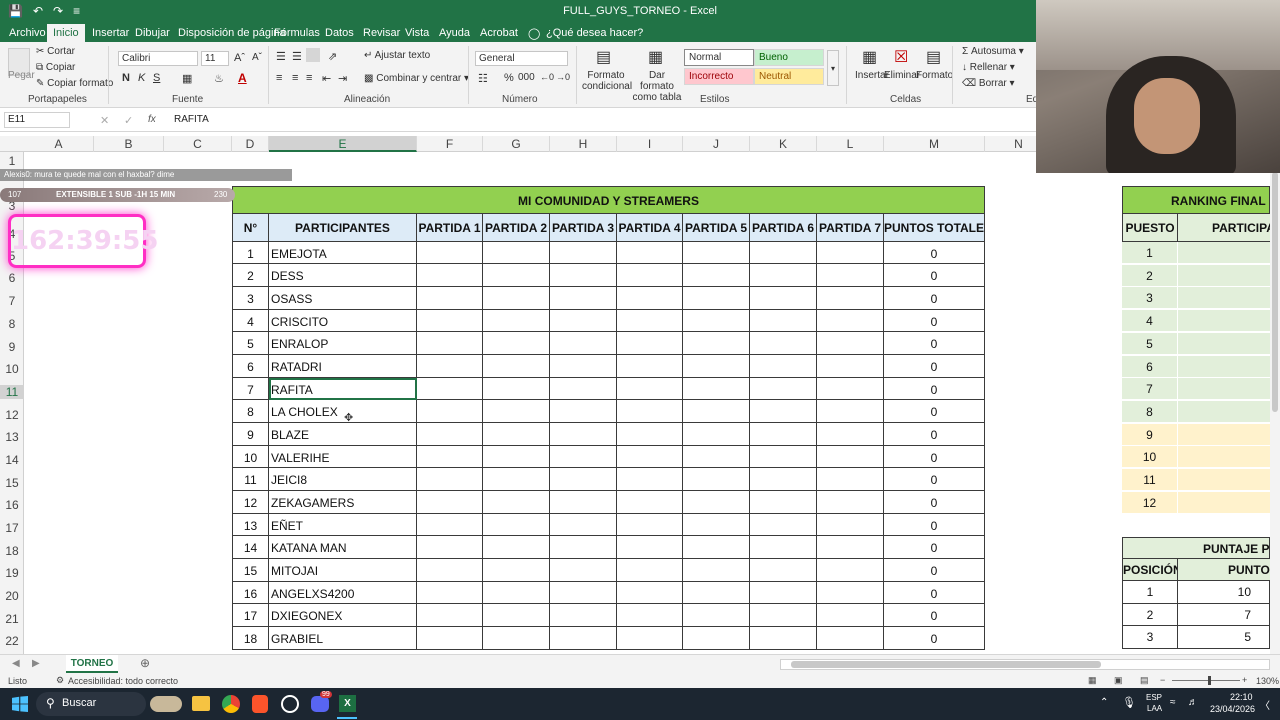 The image size is (1280, 720). What do you see at coordinates (1150, 592) in the screenshot?
I see `puntaje-position: 1` at bounding box center [1150, 592].